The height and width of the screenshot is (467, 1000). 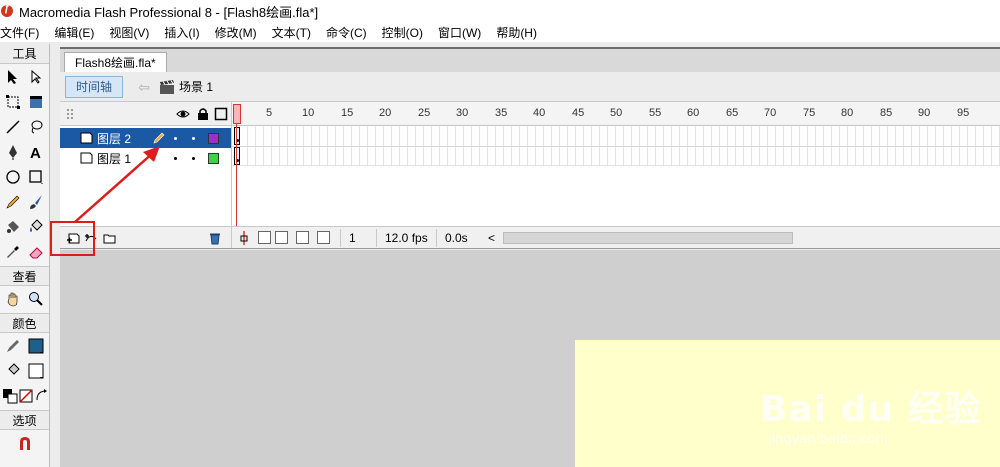 I want to click on fill-transform-tool-icon, so click(x=36, y=102).